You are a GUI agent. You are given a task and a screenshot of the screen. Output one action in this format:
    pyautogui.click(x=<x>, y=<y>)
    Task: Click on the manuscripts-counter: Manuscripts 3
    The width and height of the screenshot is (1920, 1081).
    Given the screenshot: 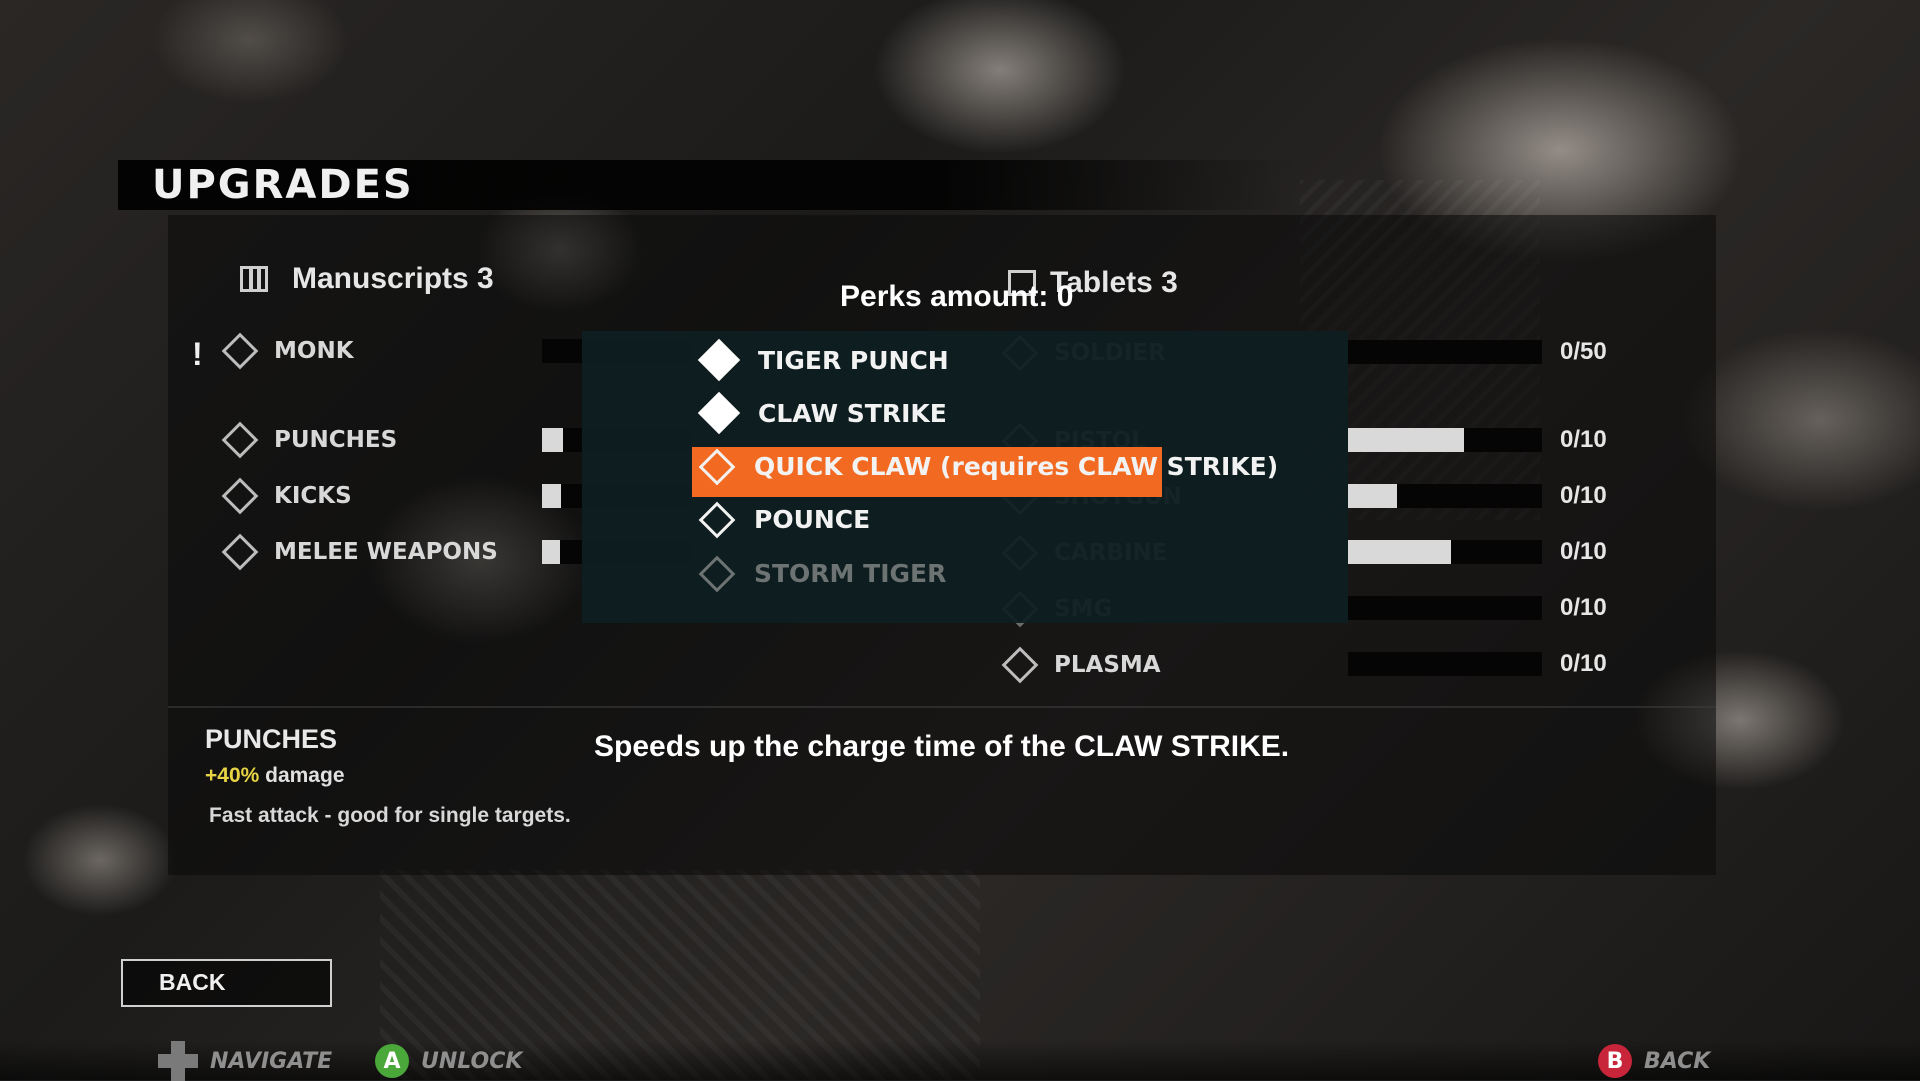 What is the action you would take?
    pyautogui.click(x=367, y=279)
    